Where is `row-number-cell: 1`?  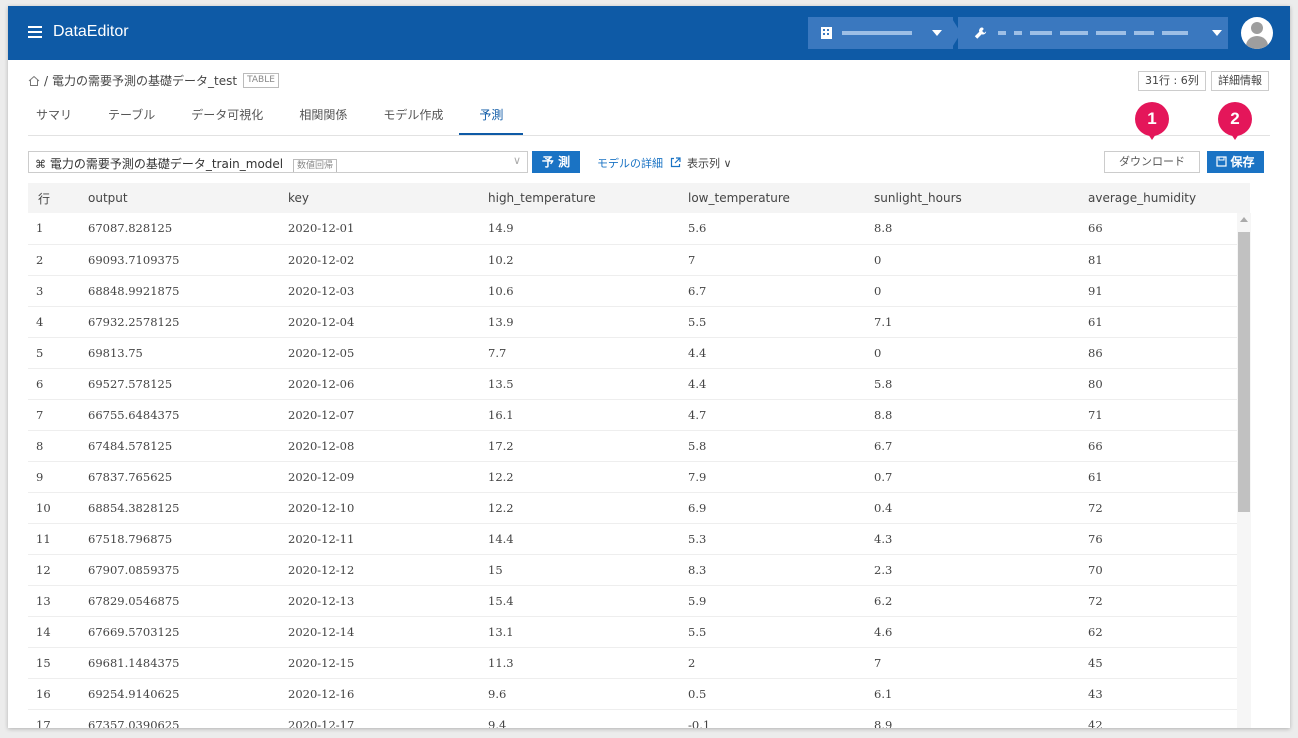
row-number-cell: 1 is located at coordinates (53, 229).